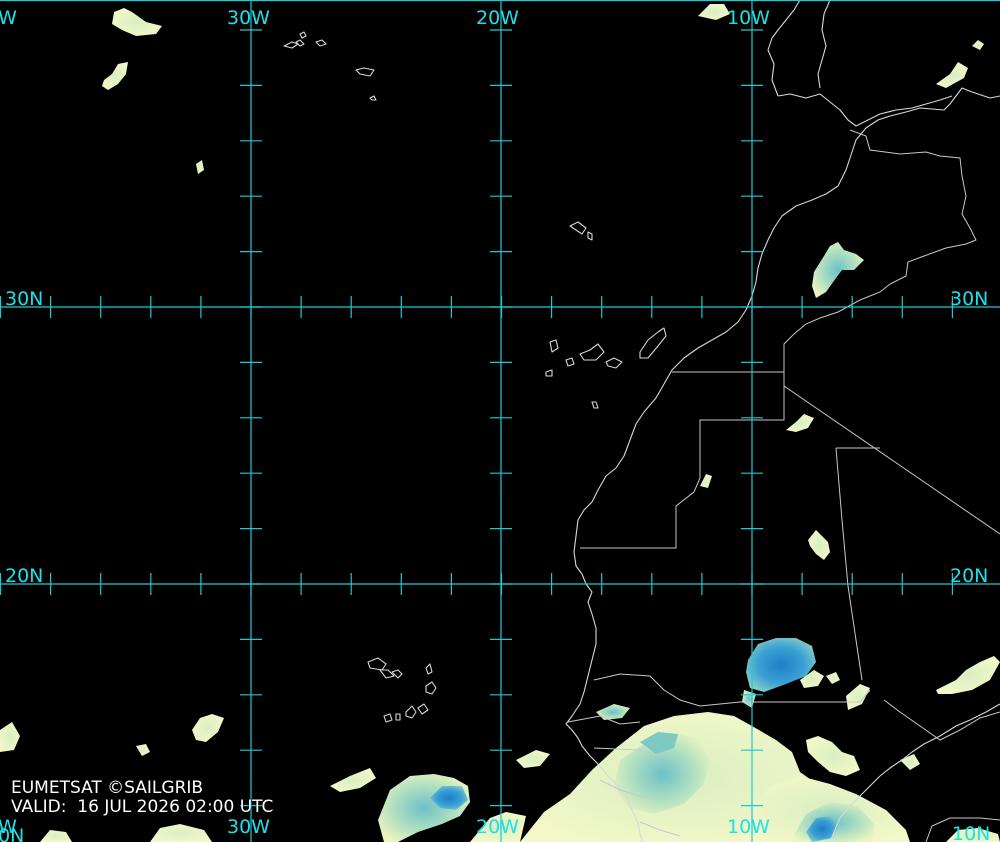 The width and height of the screenshot is (1000, 842). Describe the element at coordinates (784, 48) in the screenshot. I see `coastline-portugal` at that location.